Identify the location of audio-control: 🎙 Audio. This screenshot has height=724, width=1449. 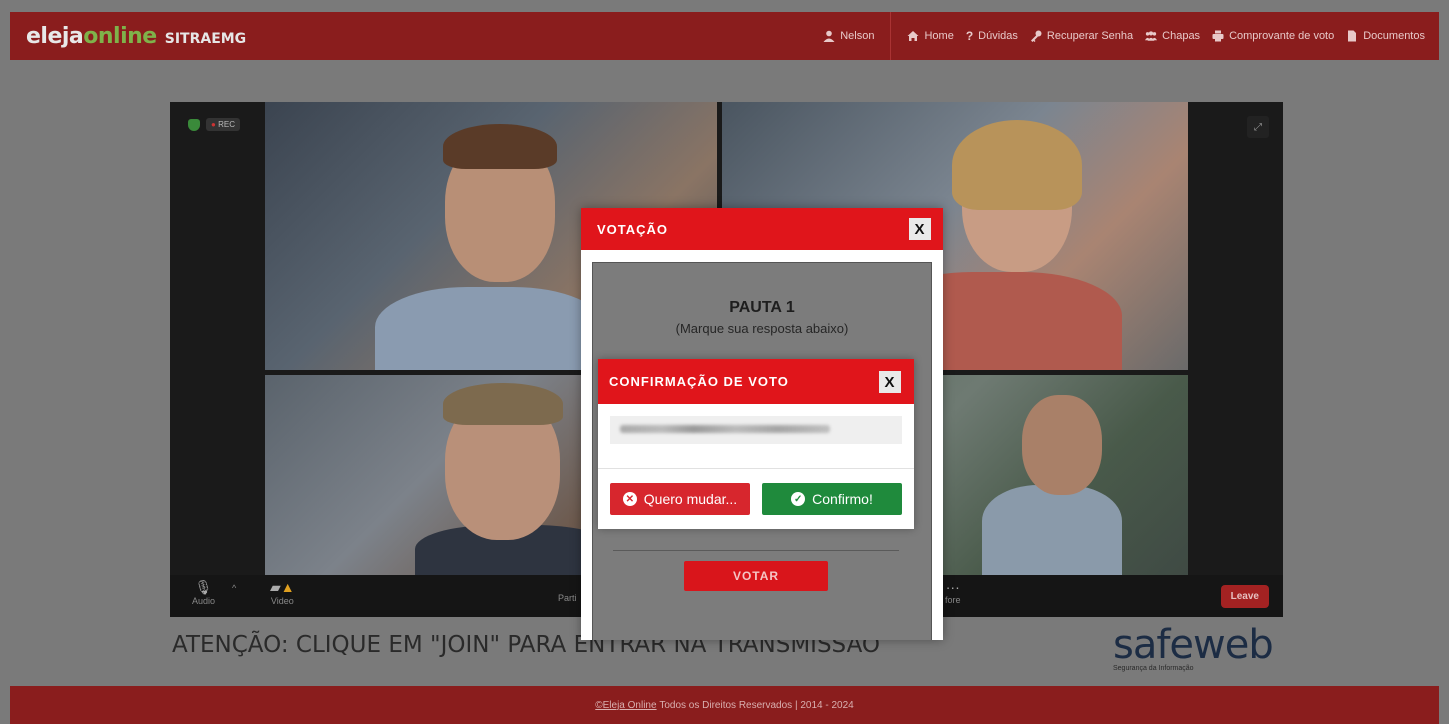
(203, 592).